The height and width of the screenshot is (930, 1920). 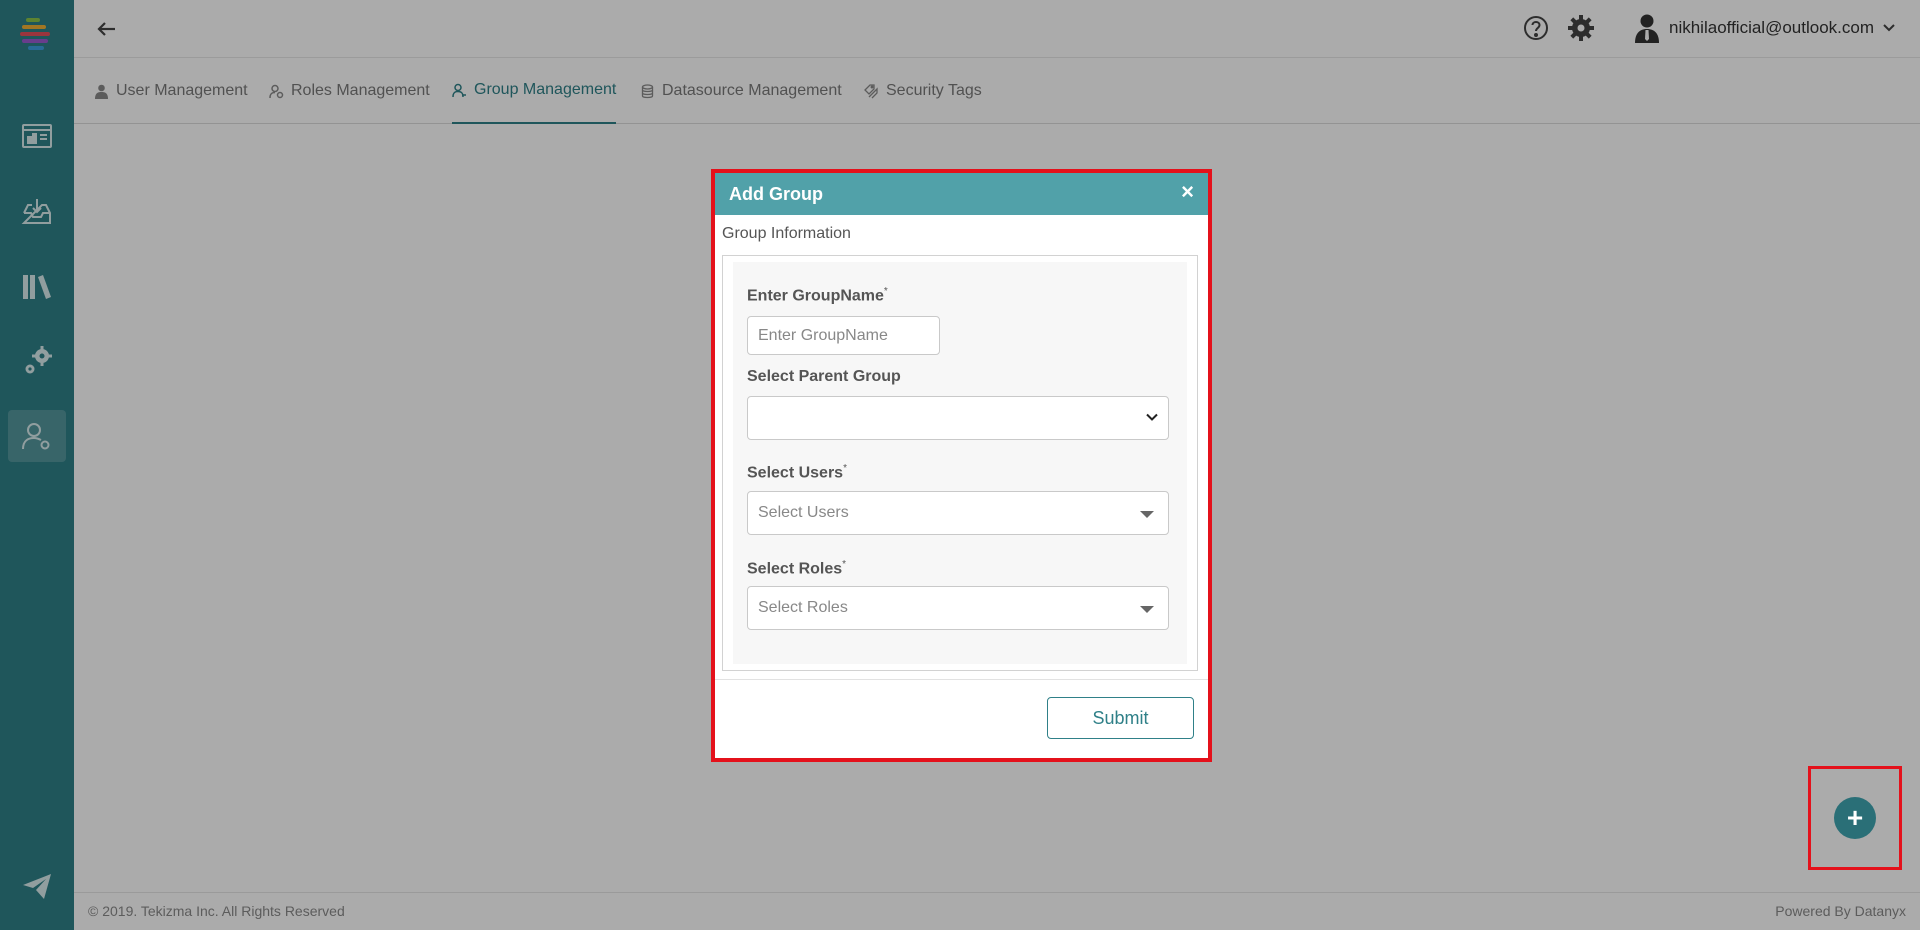 I want to click on add-group-fab: +, so click(x=1855, y=818).